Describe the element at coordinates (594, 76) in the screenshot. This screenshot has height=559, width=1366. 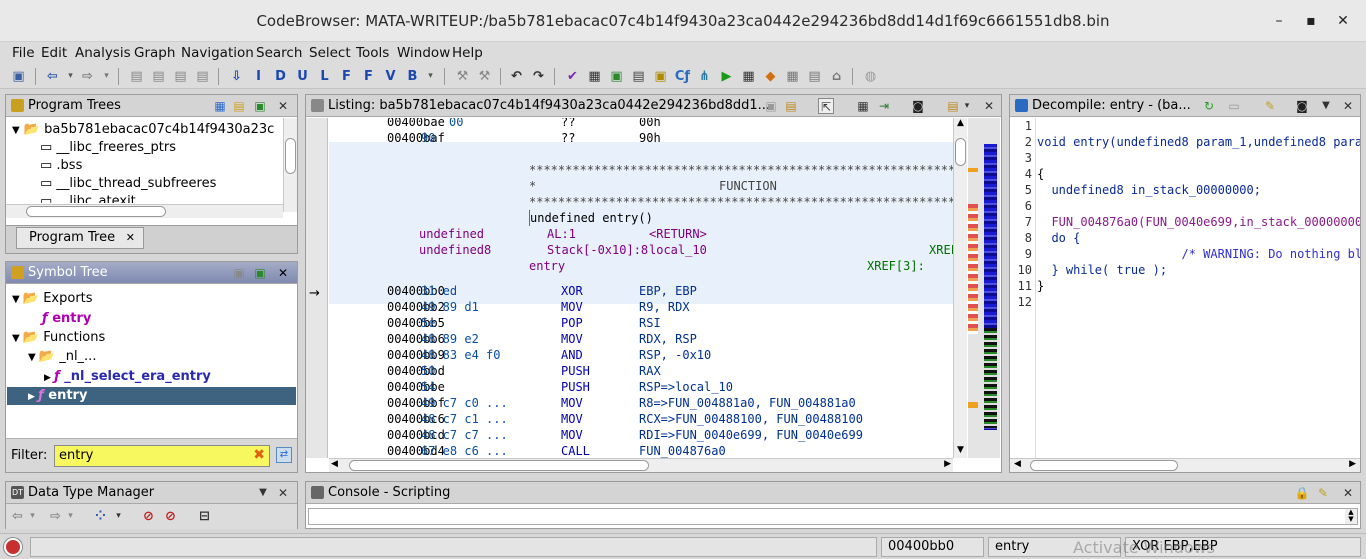
I see `bytes-viewer-icon: ▦` at that location.